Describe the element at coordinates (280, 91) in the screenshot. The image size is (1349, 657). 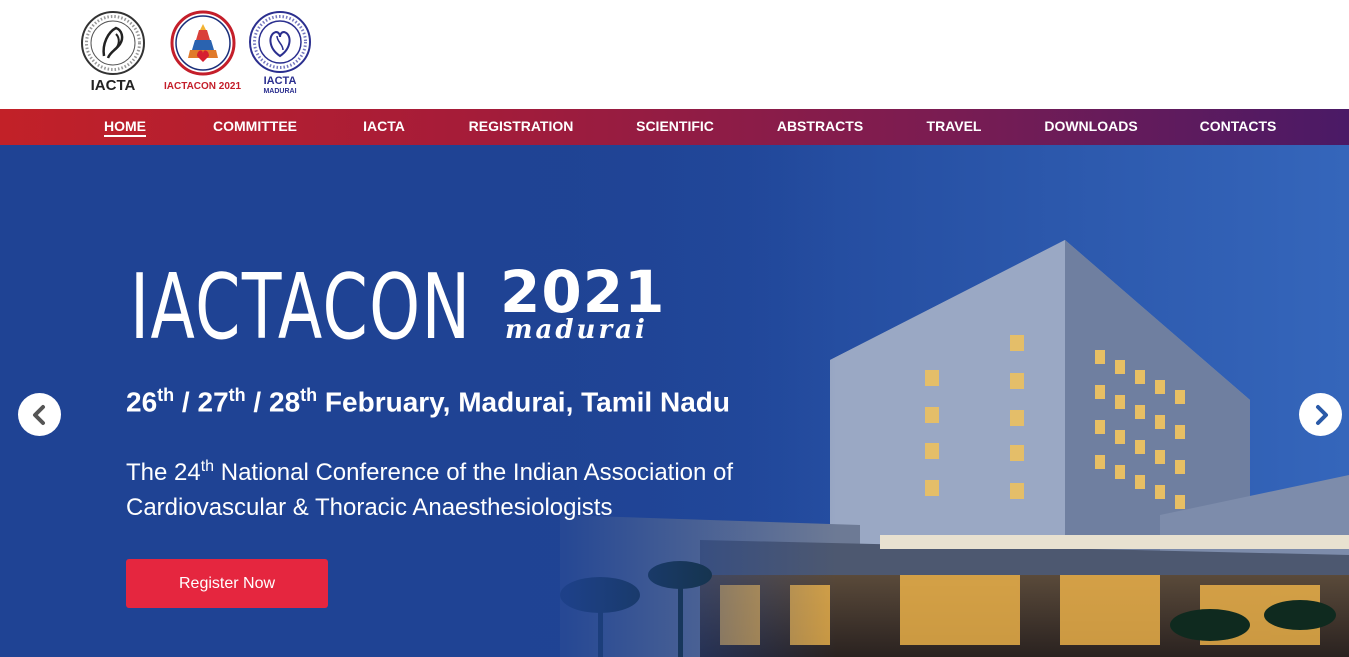
I see `logo-subcaption: MADURAI` at that location.